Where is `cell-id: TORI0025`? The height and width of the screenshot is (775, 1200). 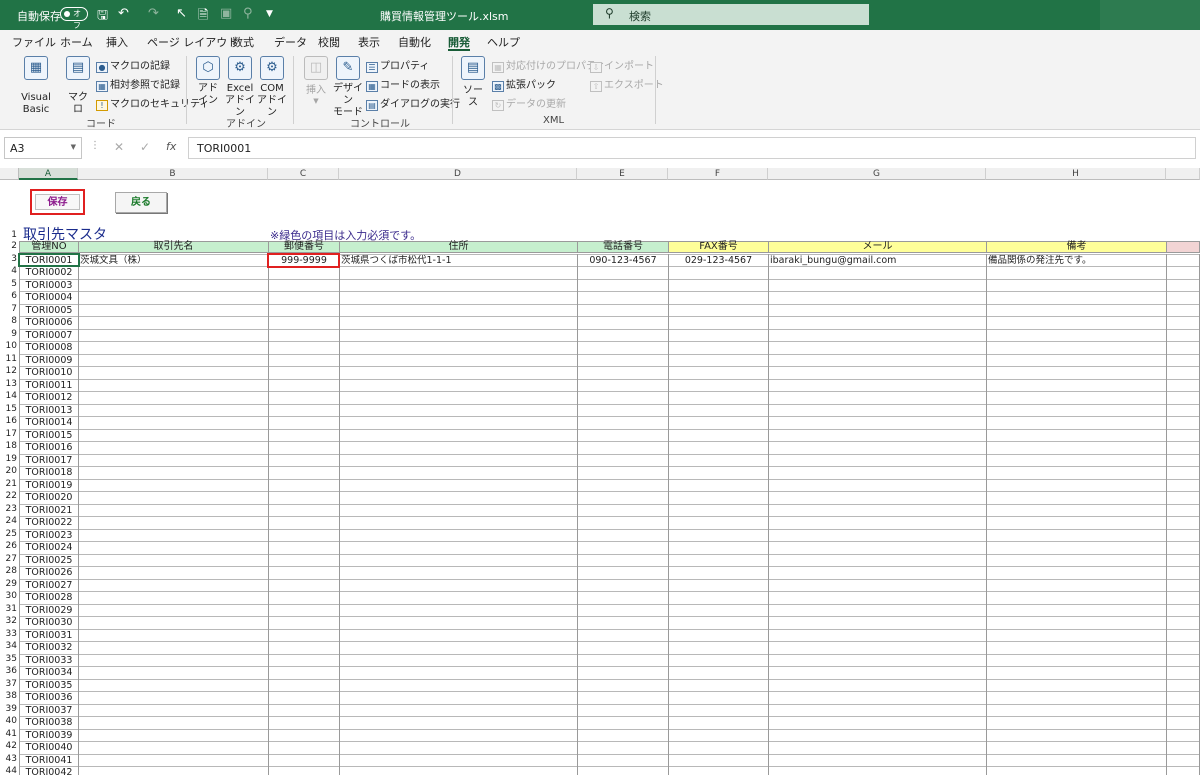
cell-id: TORI0025 is located at coordinates (49, 561).